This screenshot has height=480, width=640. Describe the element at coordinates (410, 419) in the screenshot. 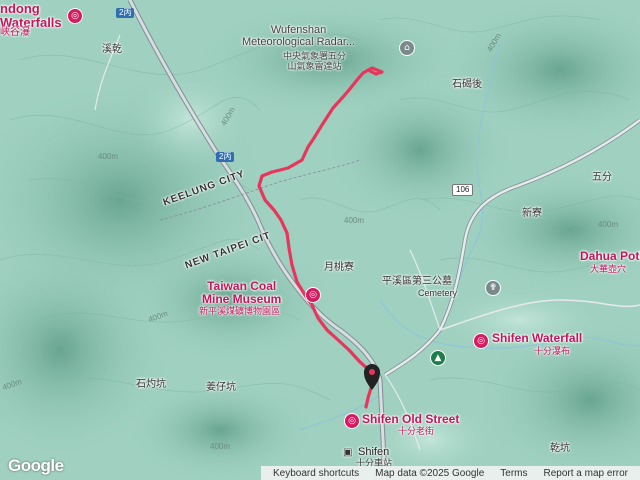

I see `shifen-old-street-name: Shifen Old Street` at that location.